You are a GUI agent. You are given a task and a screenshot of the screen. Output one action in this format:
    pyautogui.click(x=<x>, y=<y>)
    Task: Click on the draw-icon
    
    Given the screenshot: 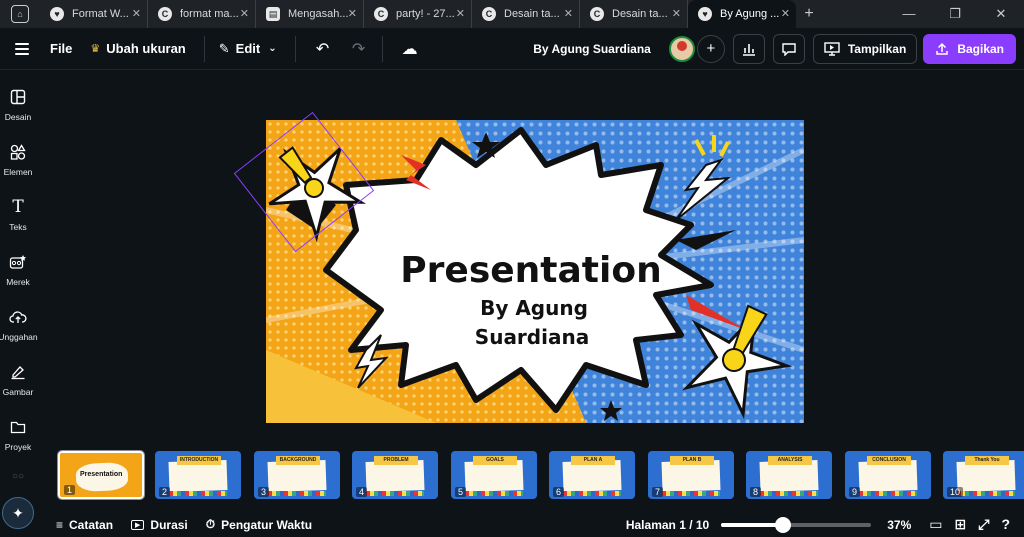 What is the action you would take?
    pyautogui.click(x=18, y=372)
    